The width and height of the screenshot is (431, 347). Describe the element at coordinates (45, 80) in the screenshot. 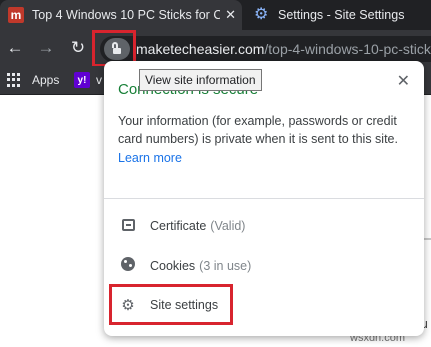

I see `apps-bookmark: Apps` at that location.